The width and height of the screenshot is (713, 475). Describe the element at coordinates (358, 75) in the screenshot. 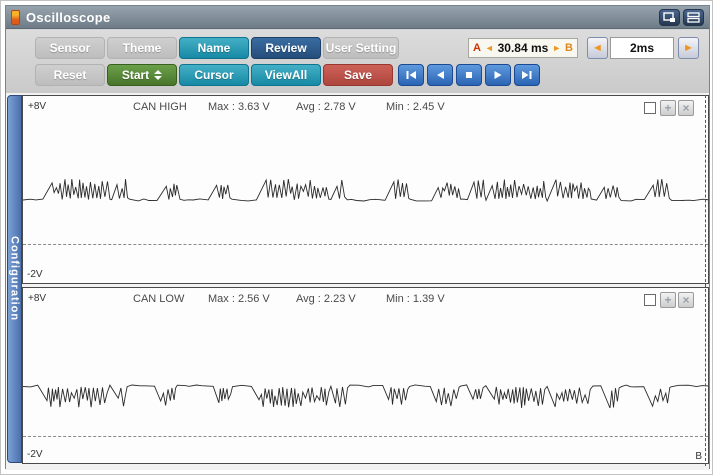

I see `save-button: Save` at that location.